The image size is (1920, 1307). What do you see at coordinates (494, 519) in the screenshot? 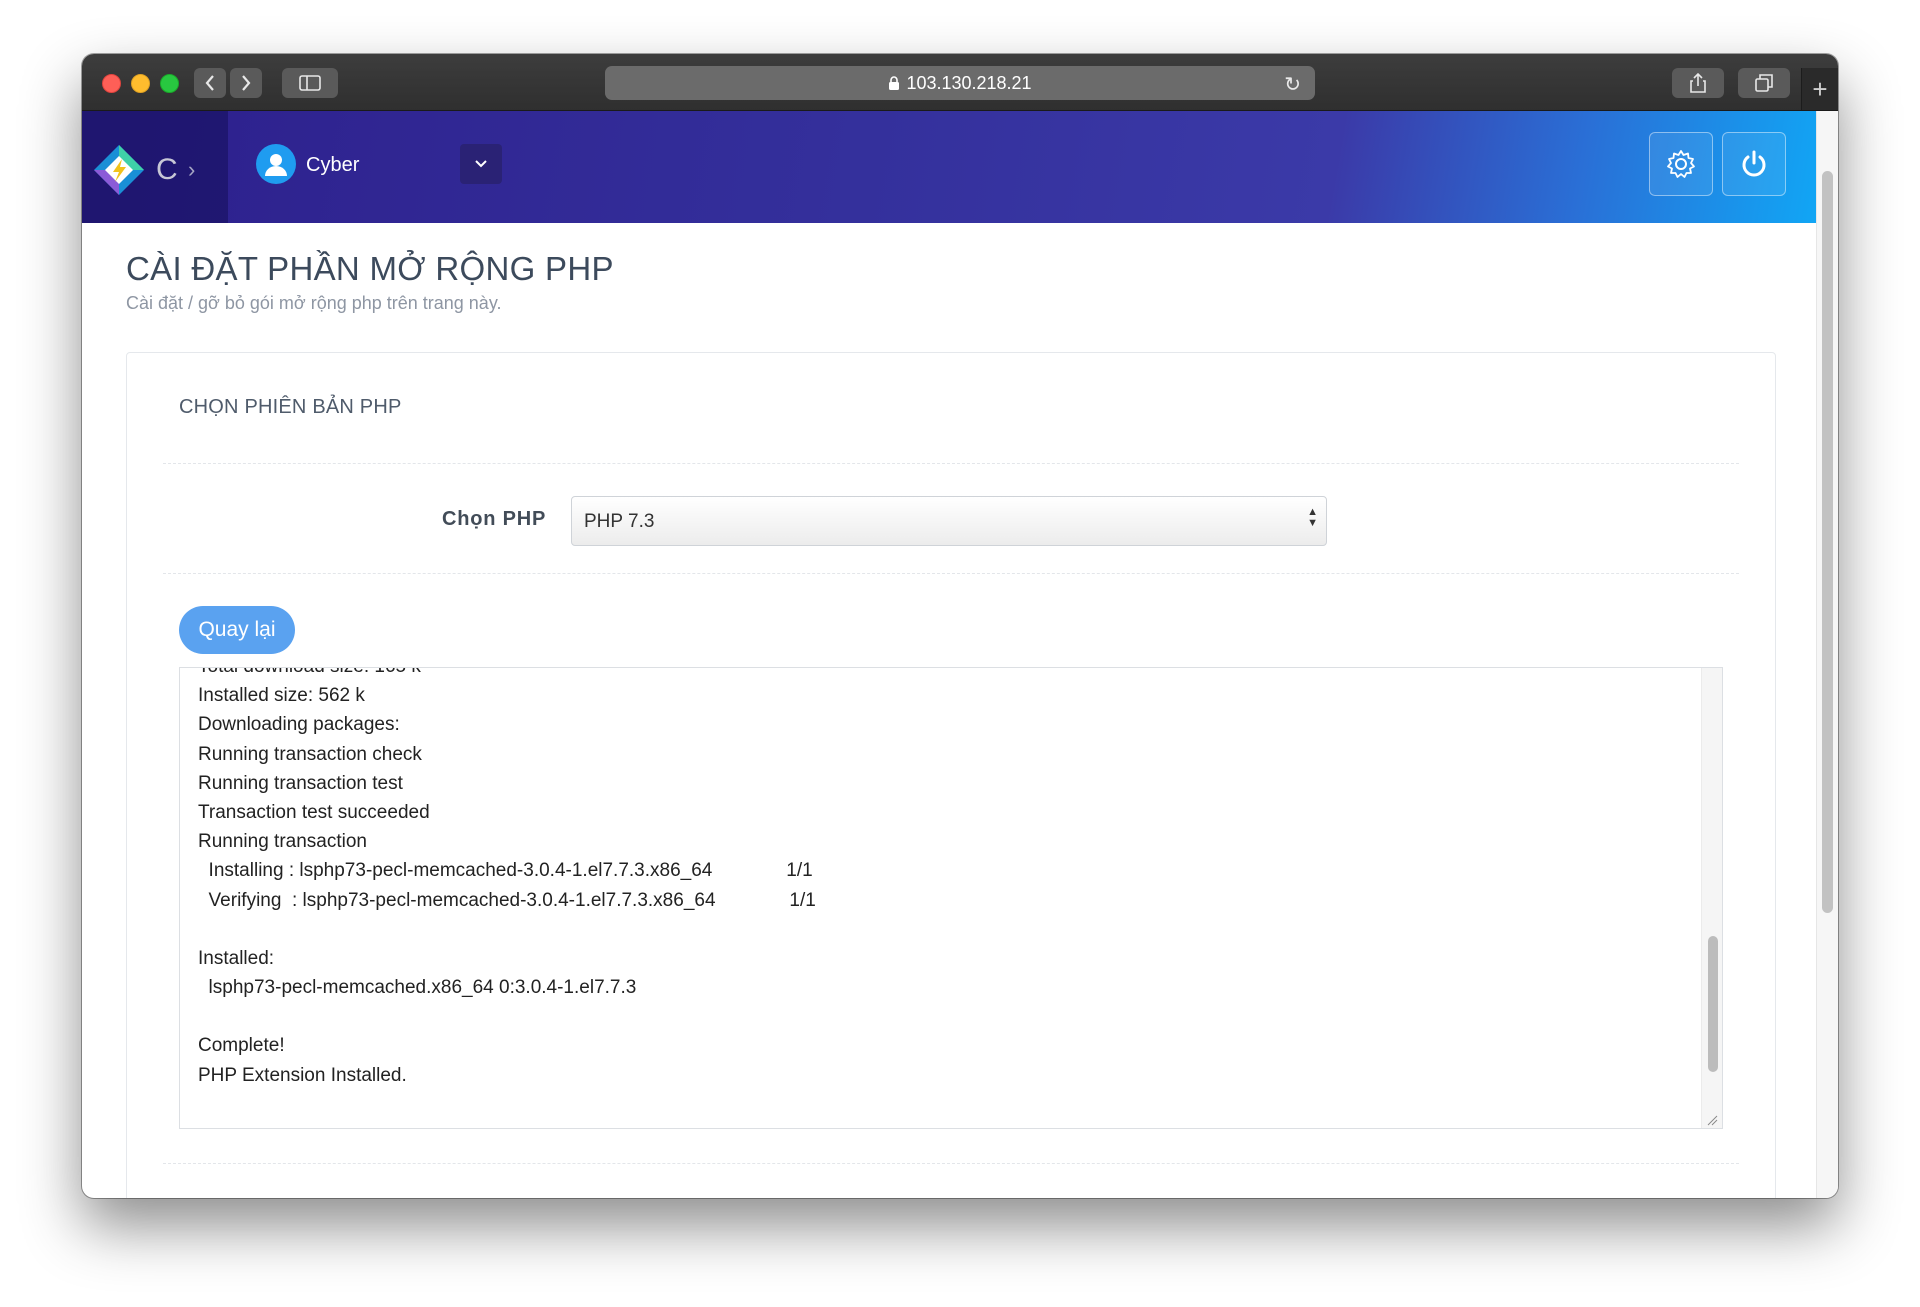
I see `php-select-label: Chọn PHP` at bounding box center [494, 519].